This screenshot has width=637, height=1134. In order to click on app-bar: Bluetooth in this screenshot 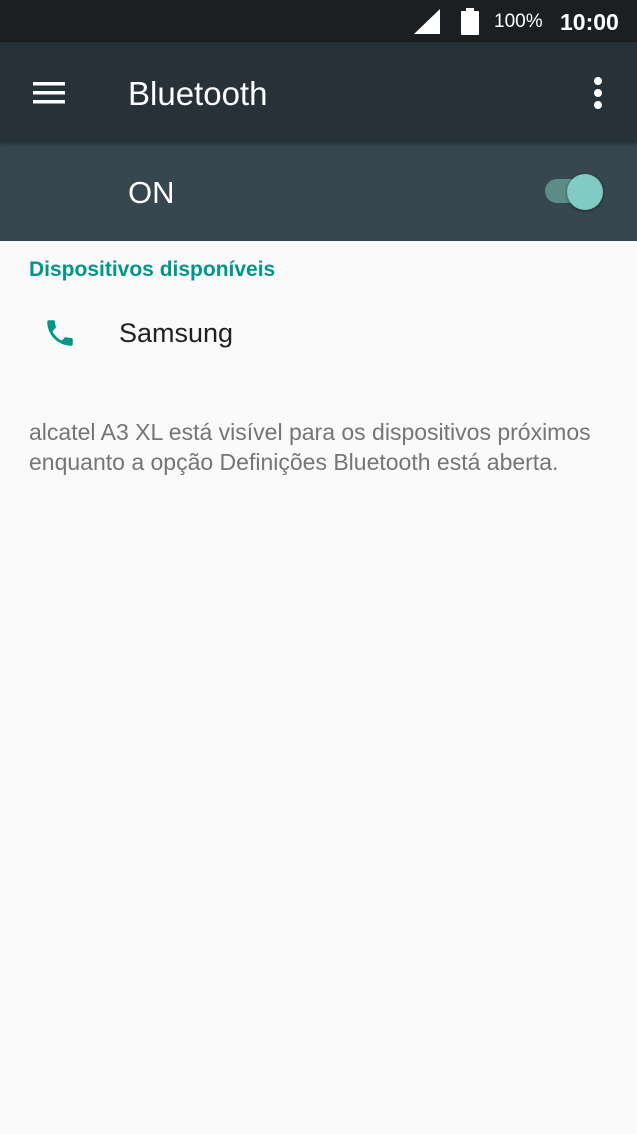, I will do `click(318, 92)`.